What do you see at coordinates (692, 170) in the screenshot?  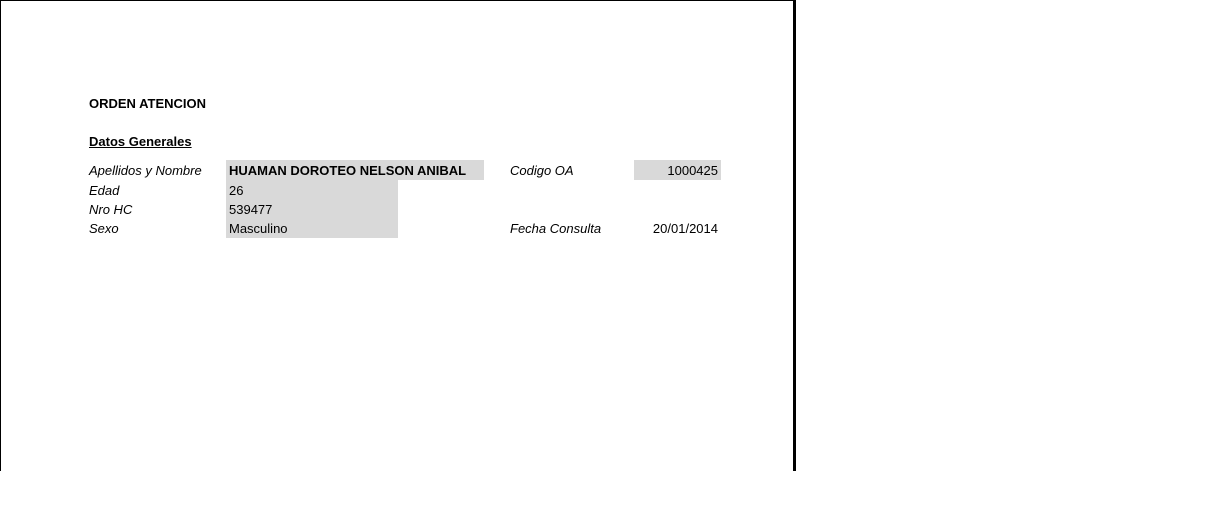 I see `codigo-oa-value: 1000425` at bounding box center [692, 170].